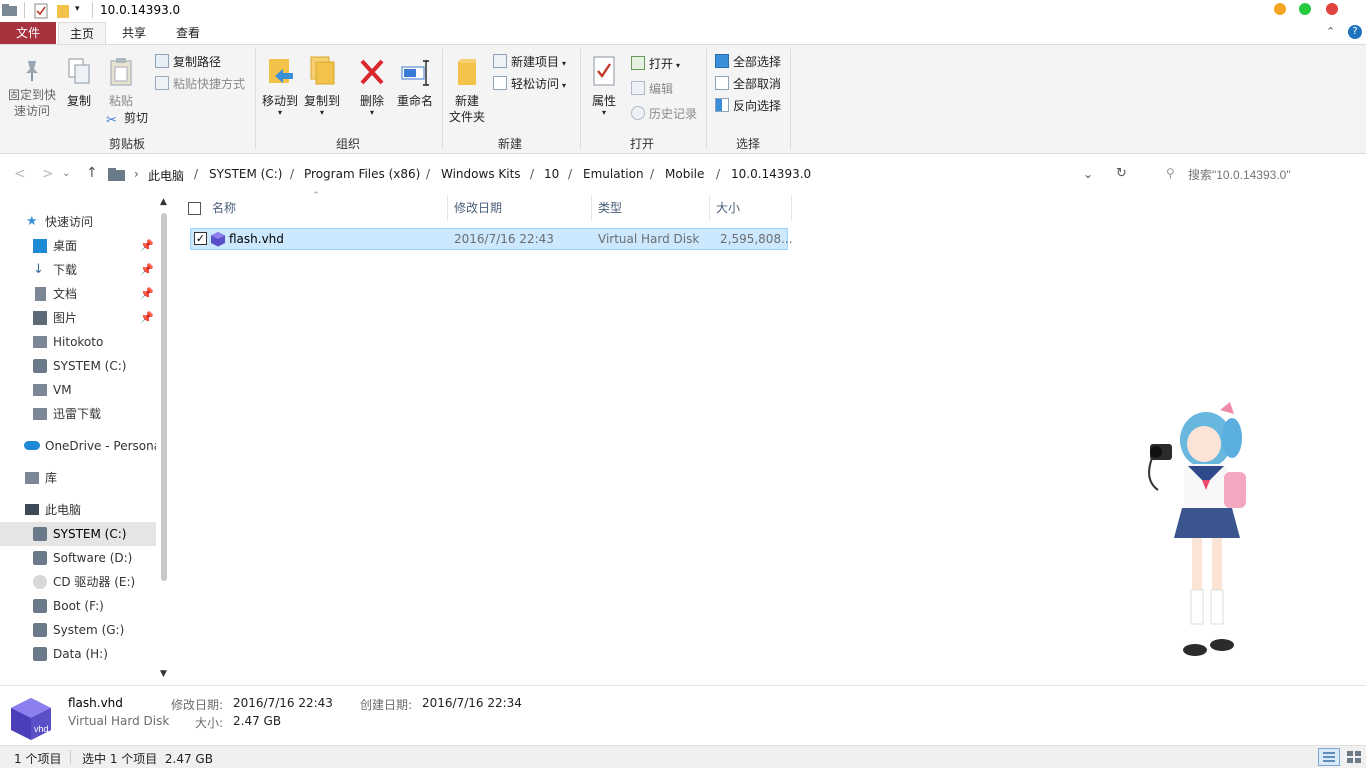  I want to click on recent-chevron-icon: ⌄, so click(66, 173).